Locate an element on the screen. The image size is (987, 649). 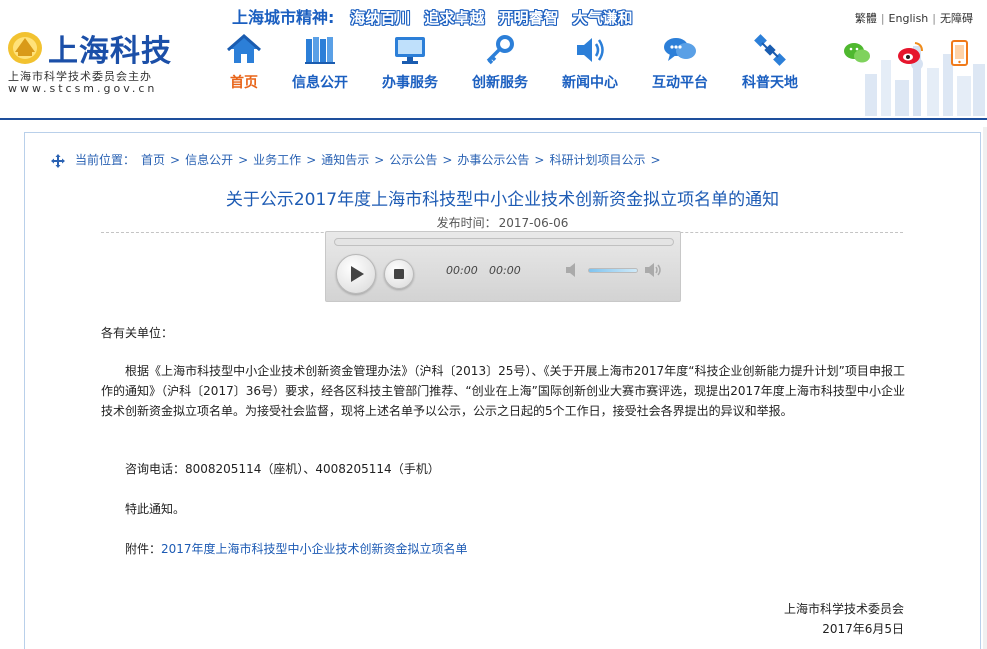
mute-icon is located at coordinates (573, 270).